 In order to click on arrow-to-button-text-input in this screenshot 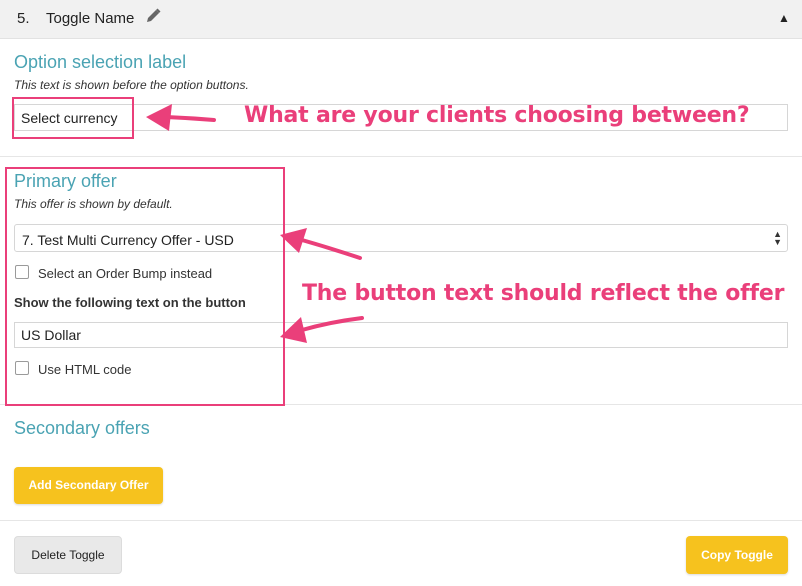, I will do `click(322, 329)`.